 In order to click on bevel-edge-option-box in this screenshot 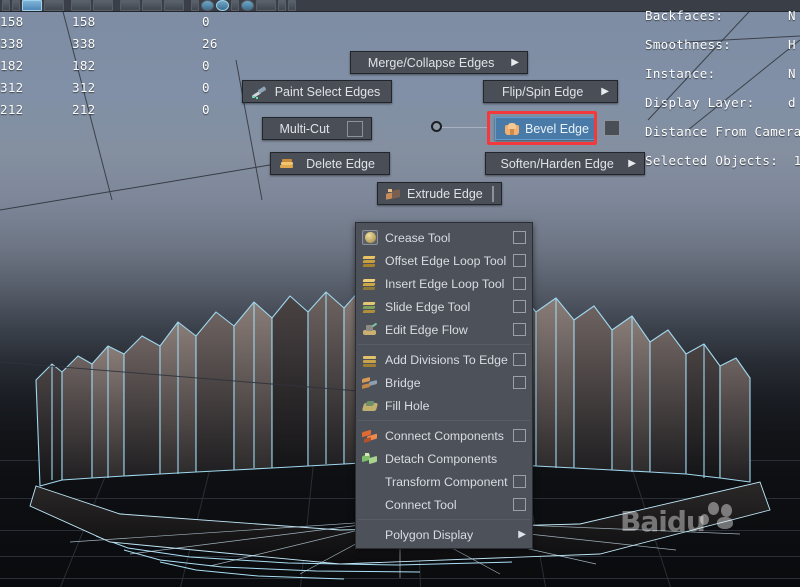, I will do `click(612, 128)`.